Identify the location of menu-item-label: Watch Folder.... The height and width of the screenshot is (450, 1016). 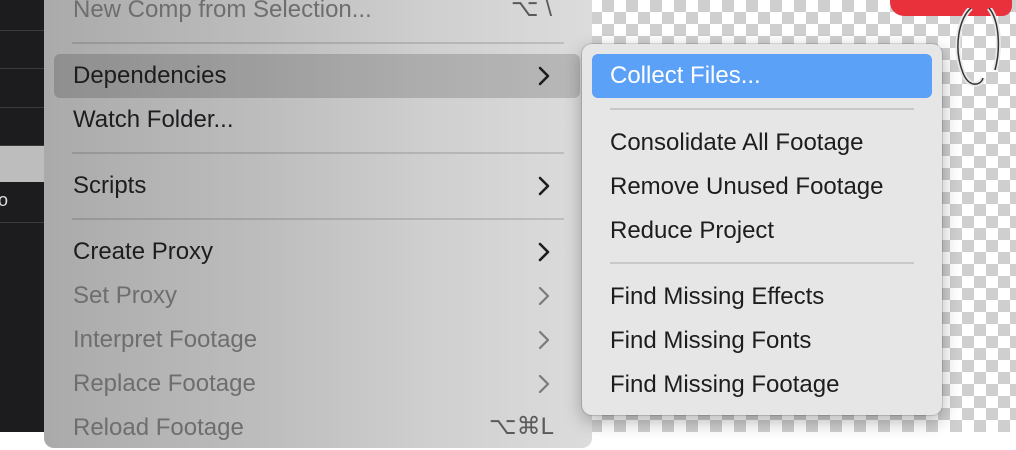
(153, 119).